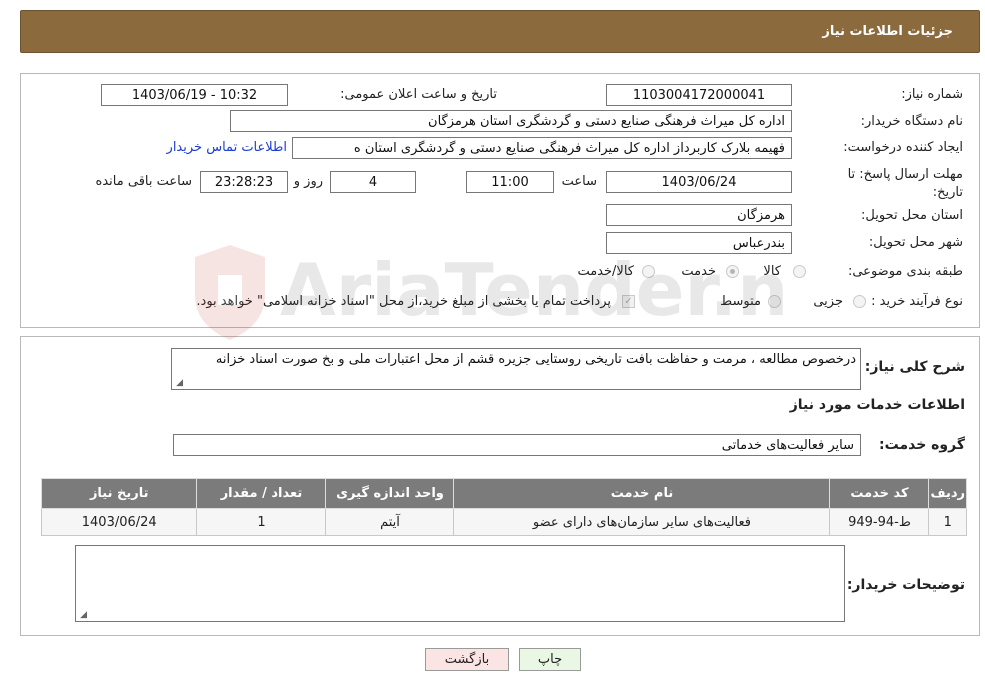 The image size is (985, 691). I want to click on col-header-need-date: تاریخ نیاز, so click(119, 493).